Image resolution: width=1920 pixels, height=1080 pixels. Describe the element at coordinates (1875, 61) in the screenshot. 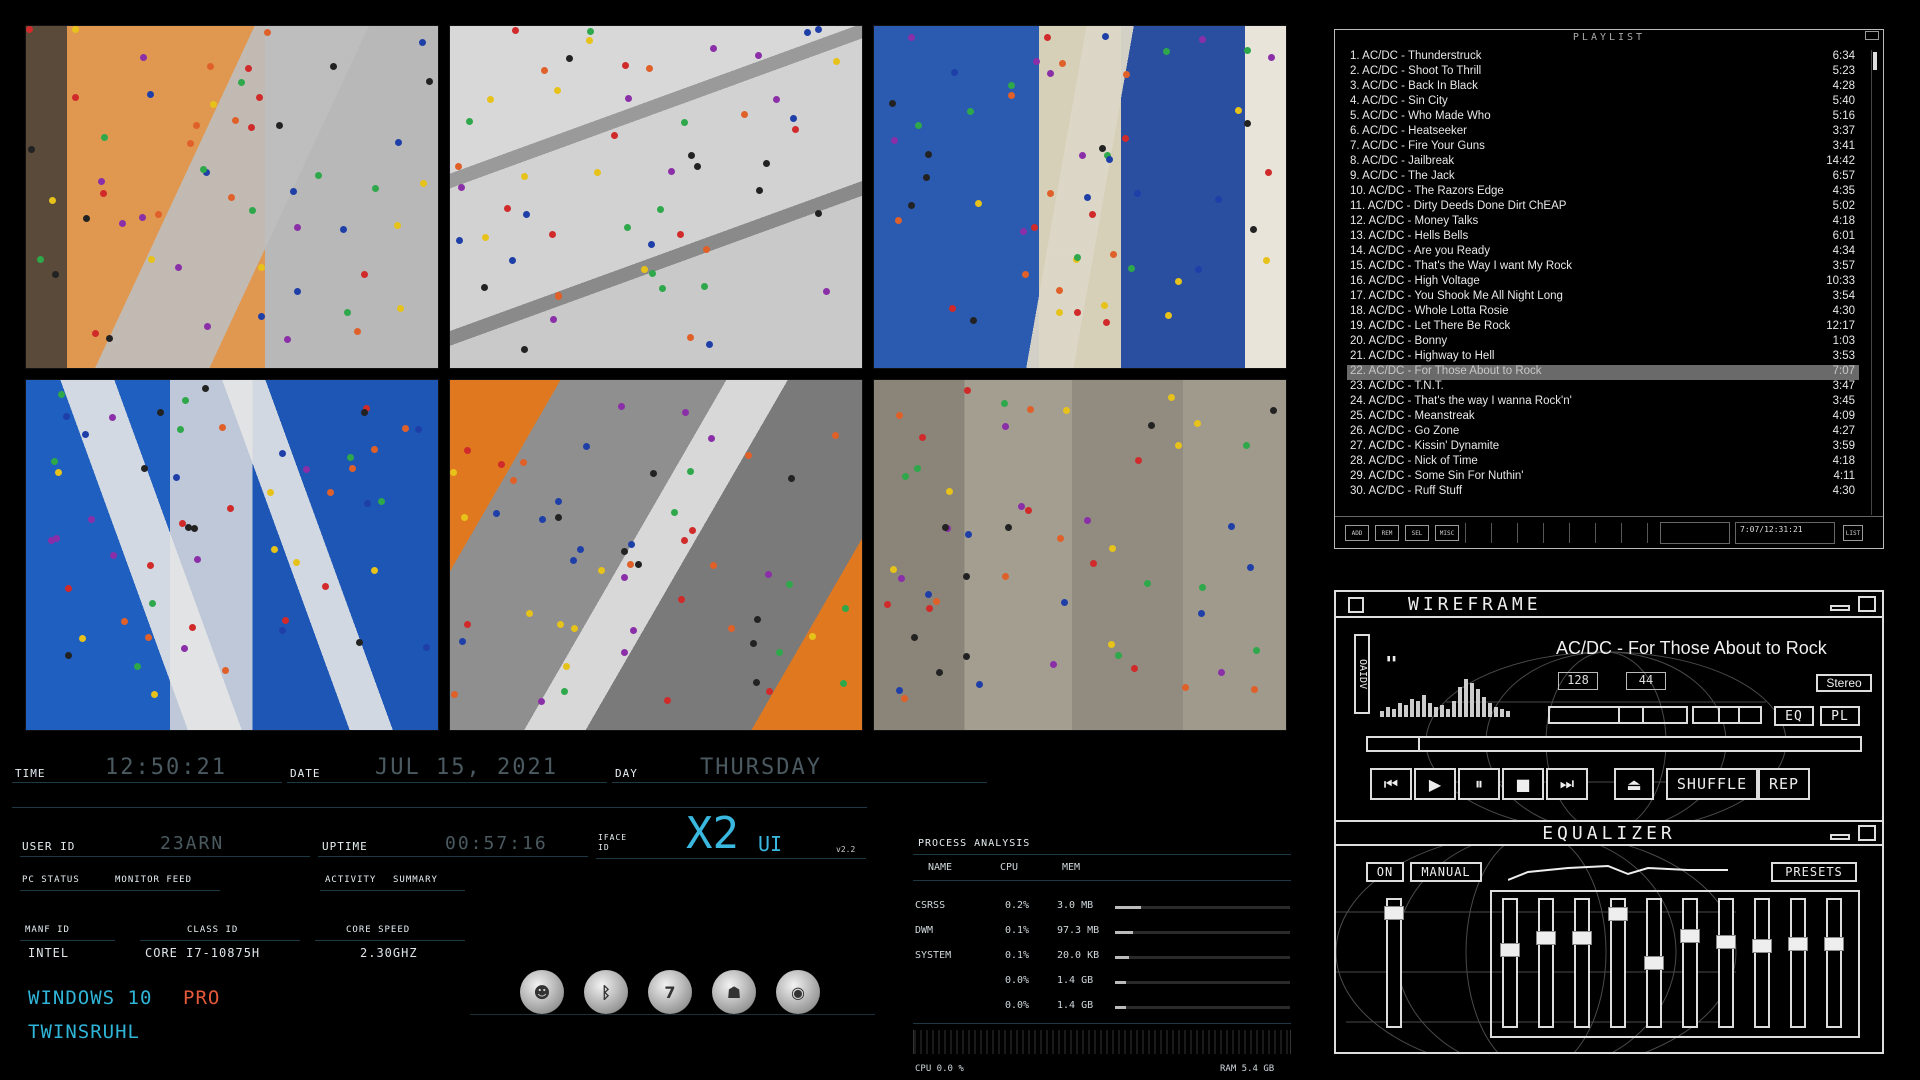

I see `scroll-thumb` at that location.